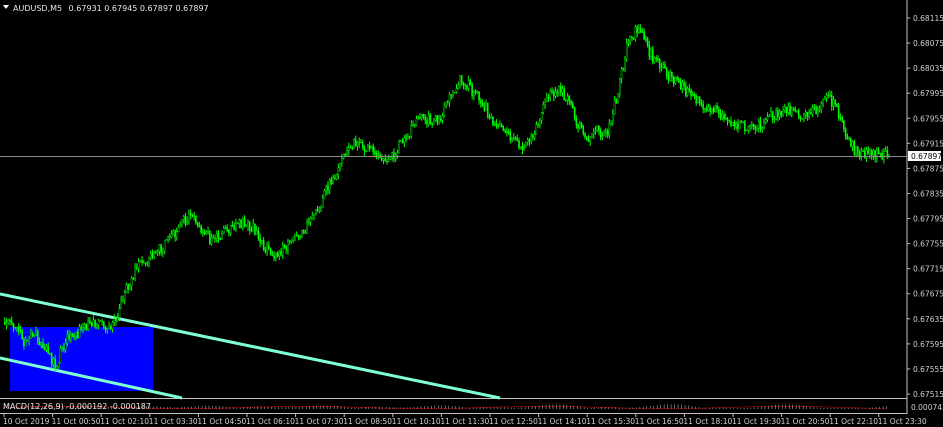 The width and height of the screenshot is (943, 427). Describe the element at coordinates (927, 407) in the screenshot. I see `macd-scale-label: 0.000743` at that location.